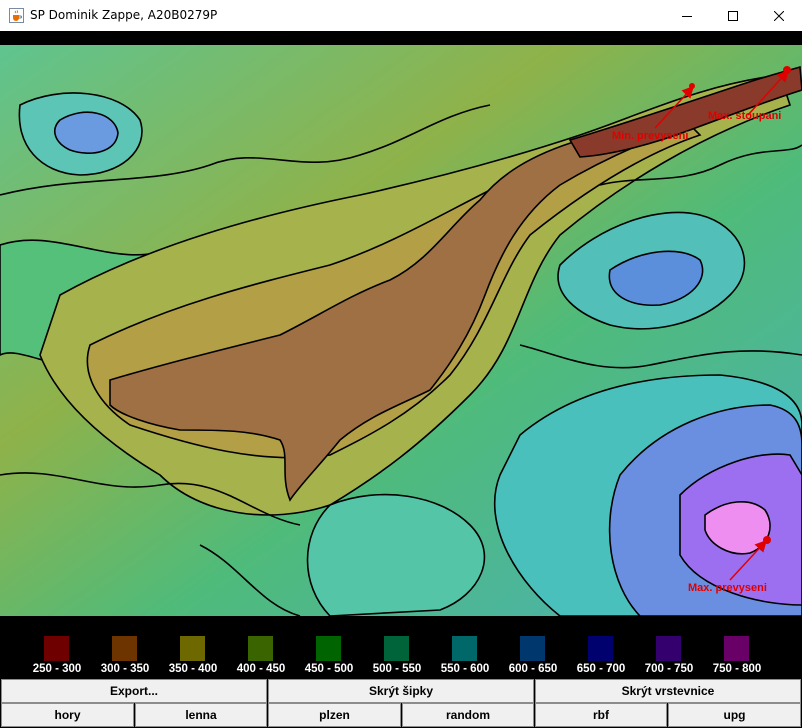 The image size is (802, 728). I want to click on legend-item: 600 - 650, so click(533, 657).